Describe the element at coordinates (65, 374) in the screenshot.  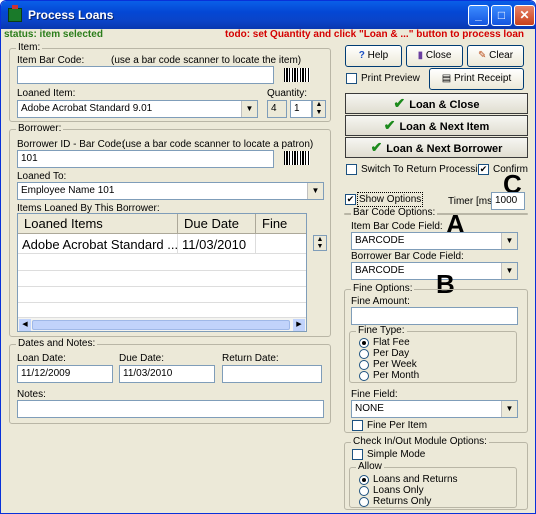
I see `loan-date-input: 11/12/2009` at that location.